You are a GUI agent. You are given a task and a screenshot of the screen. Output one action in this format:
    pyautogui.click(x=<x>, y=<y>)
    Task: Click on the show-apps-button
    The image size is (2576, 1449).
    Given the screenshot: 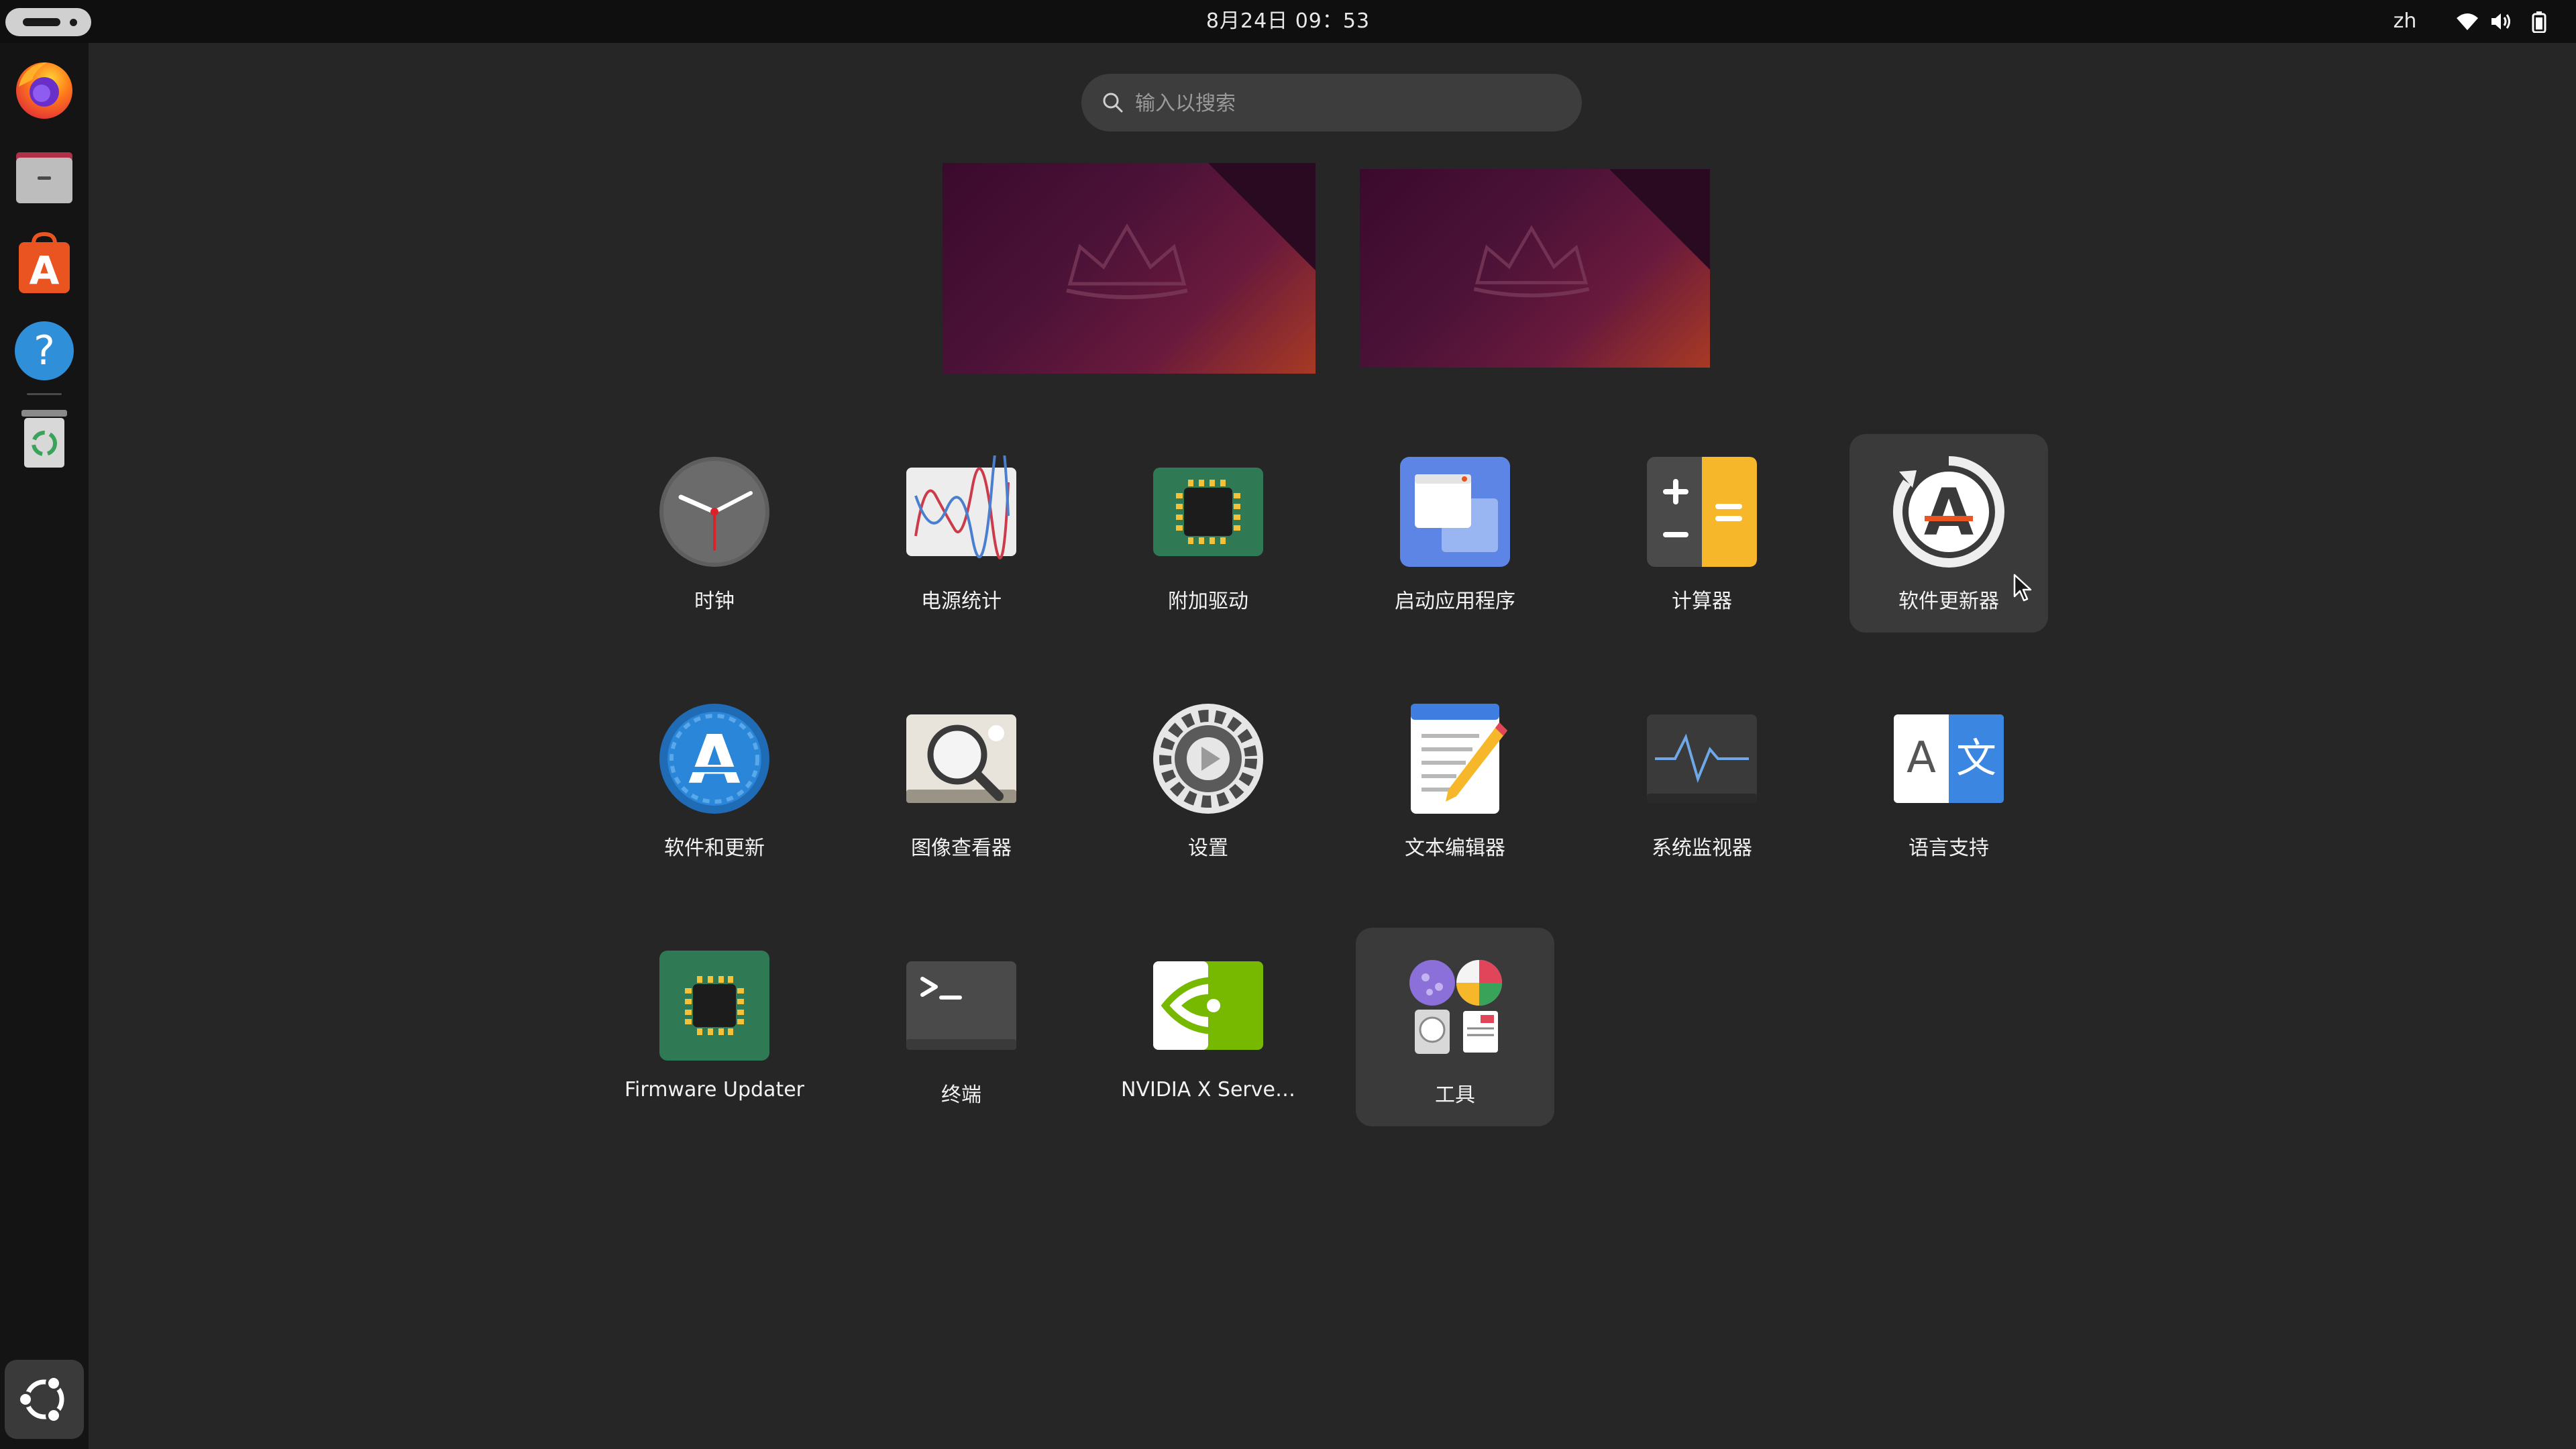 What is the action you would take?
    pyautogui.click(x=44, y=1399)
    